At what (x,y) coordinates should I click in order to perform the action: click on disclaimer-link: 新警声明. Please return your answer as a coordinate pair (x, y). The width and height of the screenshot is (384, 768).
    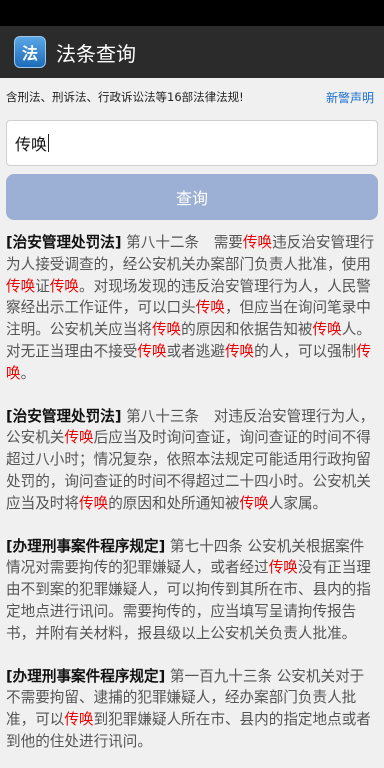
    Looking at the image, I should click on (350, 97).